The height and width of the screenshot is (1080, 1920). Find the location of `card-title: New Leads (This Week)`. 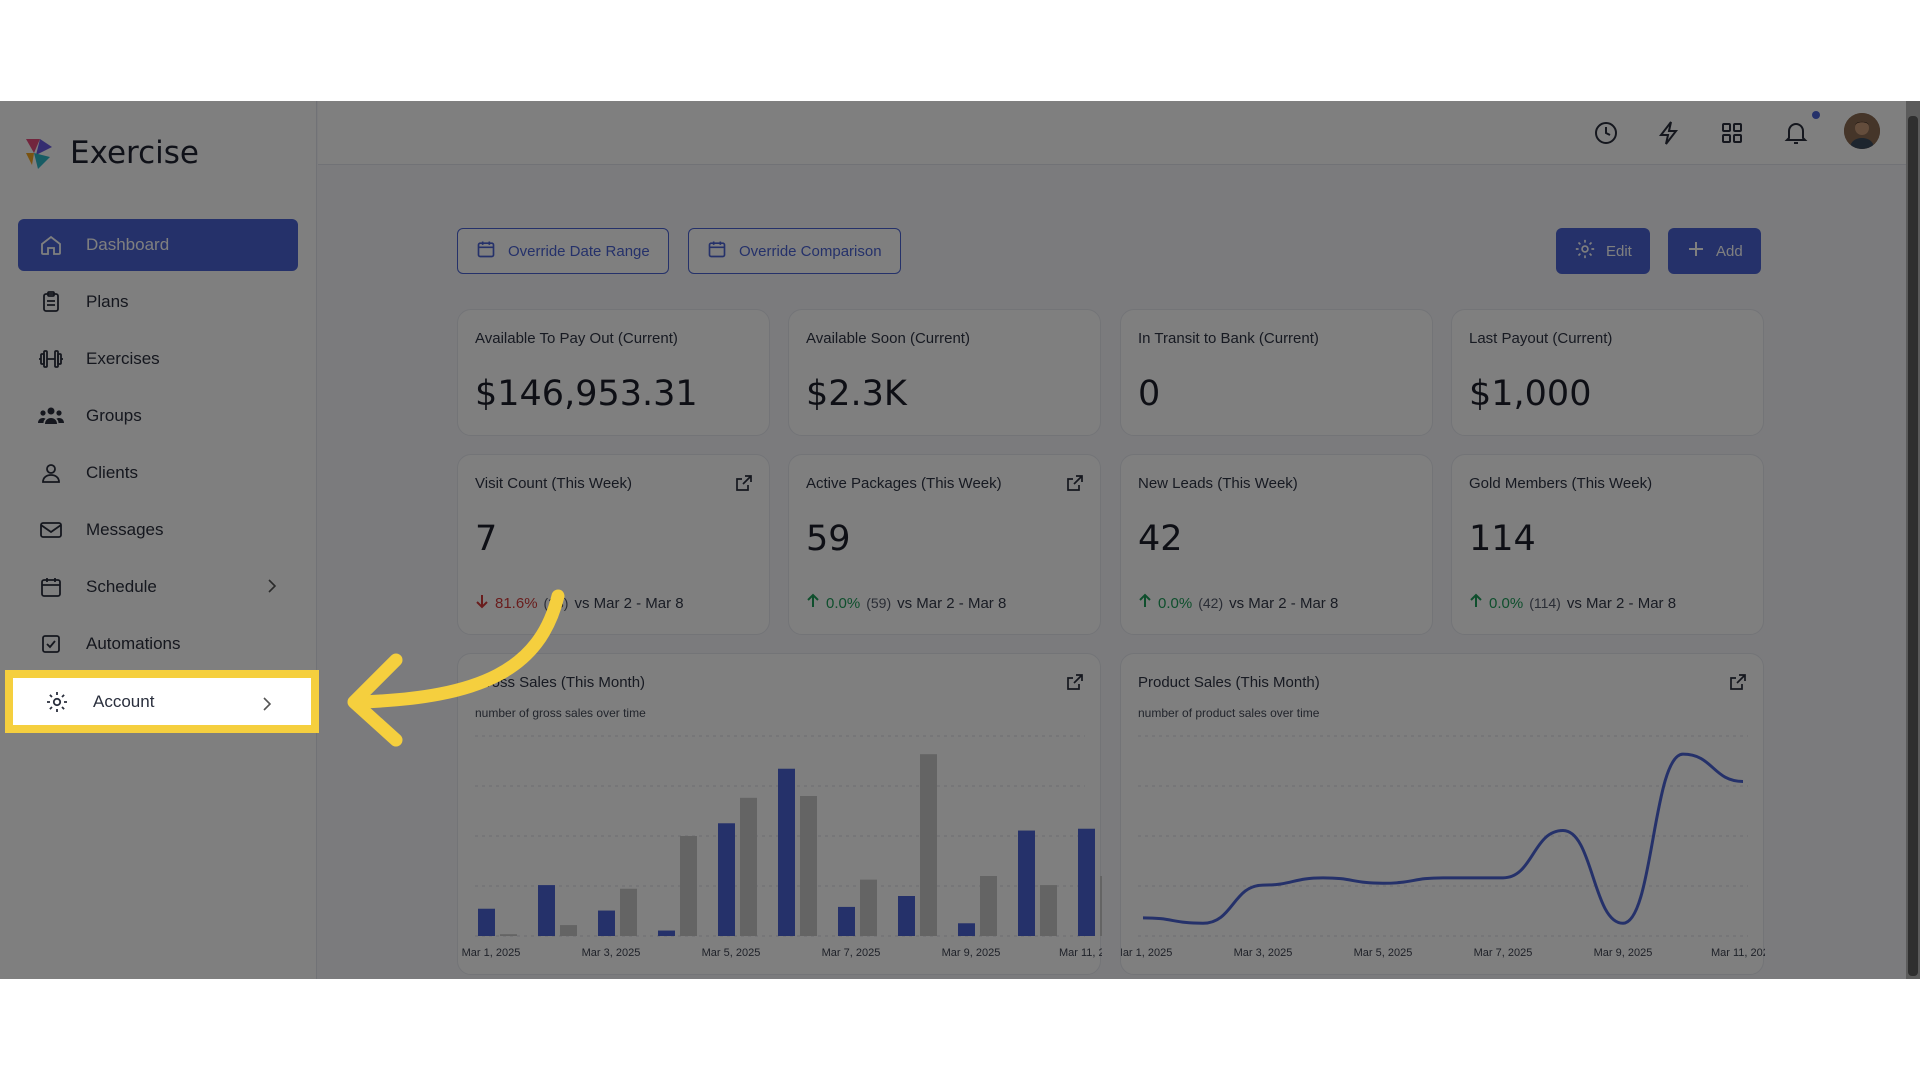

card-title: New Leads (This Week) is located at coordinates (1218, 483).